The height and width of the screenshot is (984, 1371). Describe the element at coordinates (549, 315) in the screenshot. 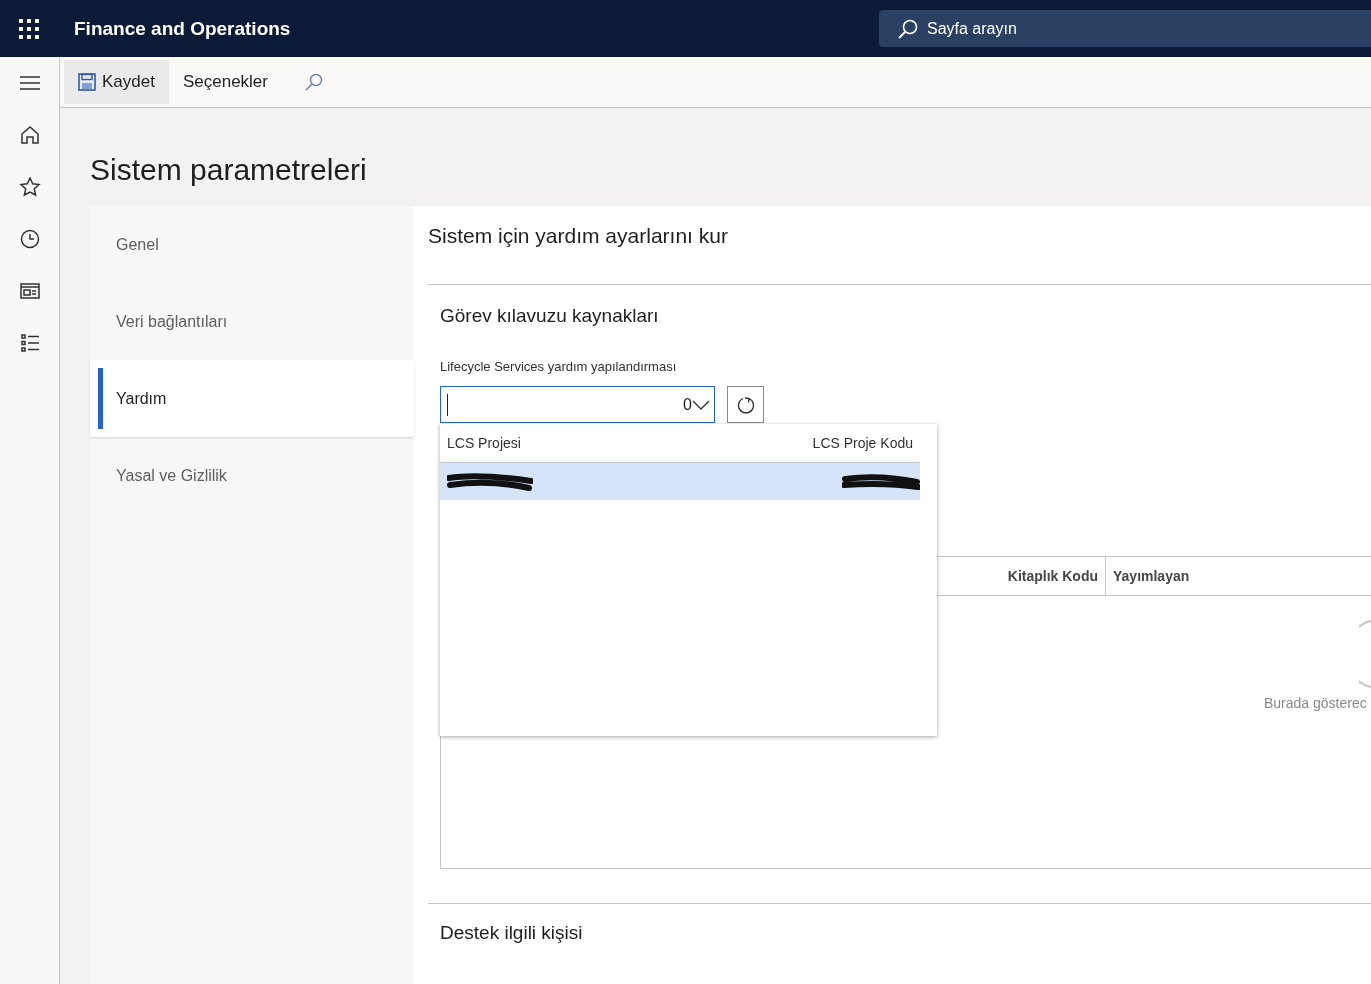

I see `group-title: Görev kılavuzu kaynakları` at that location.